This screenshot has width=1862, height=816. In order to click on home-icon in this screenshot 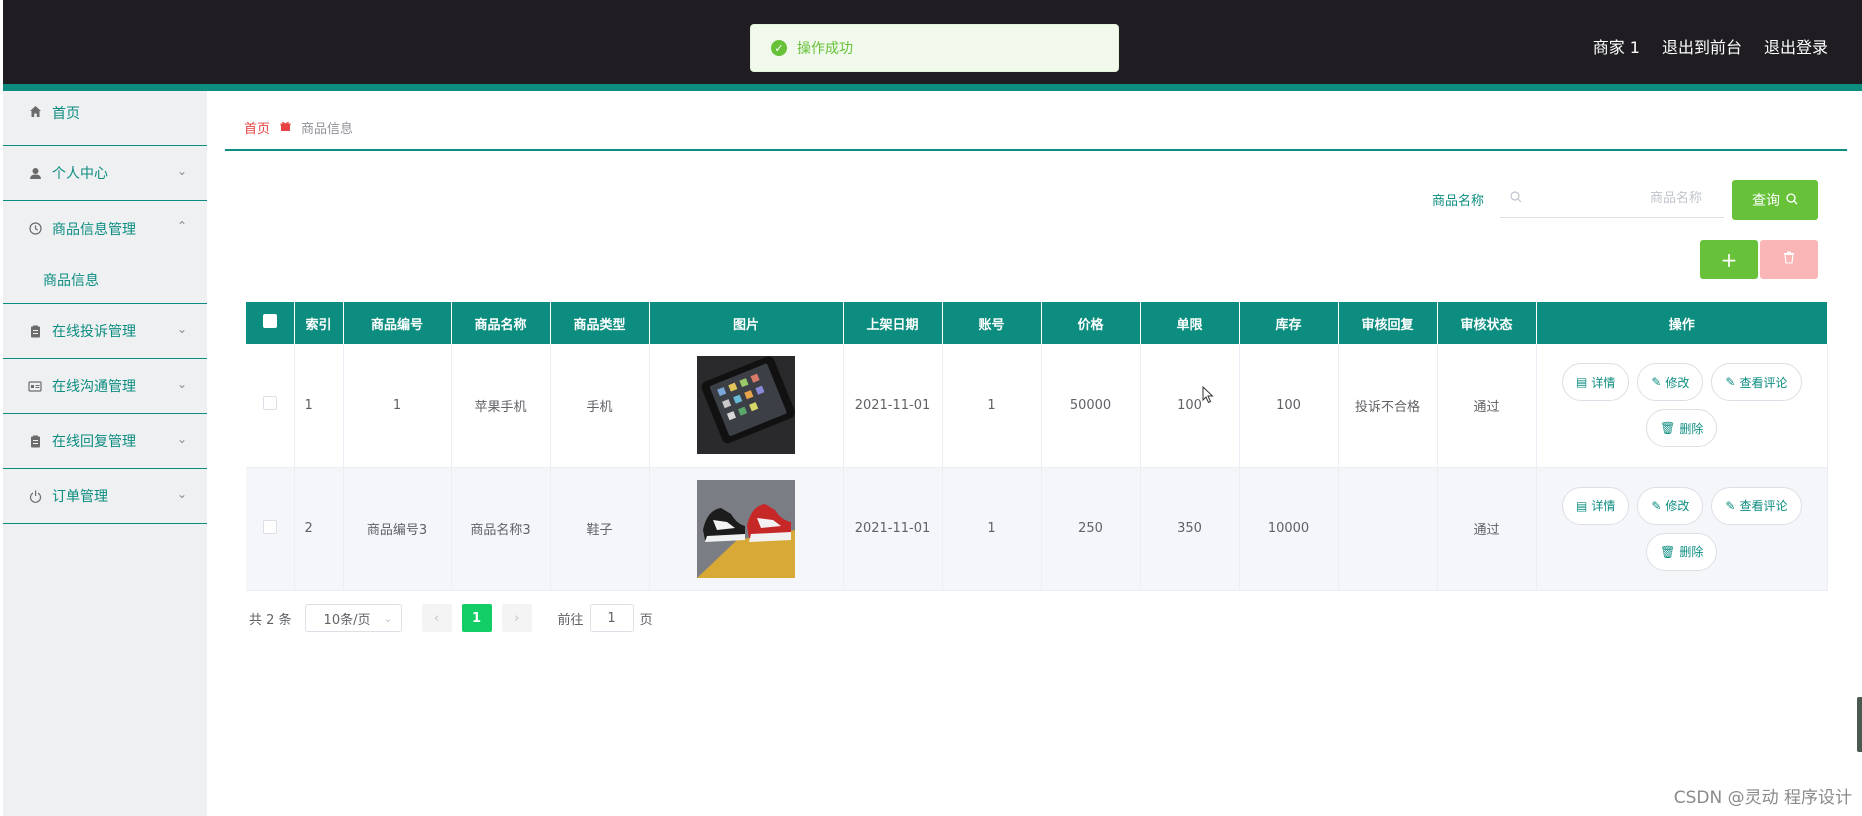, I will do `click(35, 111)`.